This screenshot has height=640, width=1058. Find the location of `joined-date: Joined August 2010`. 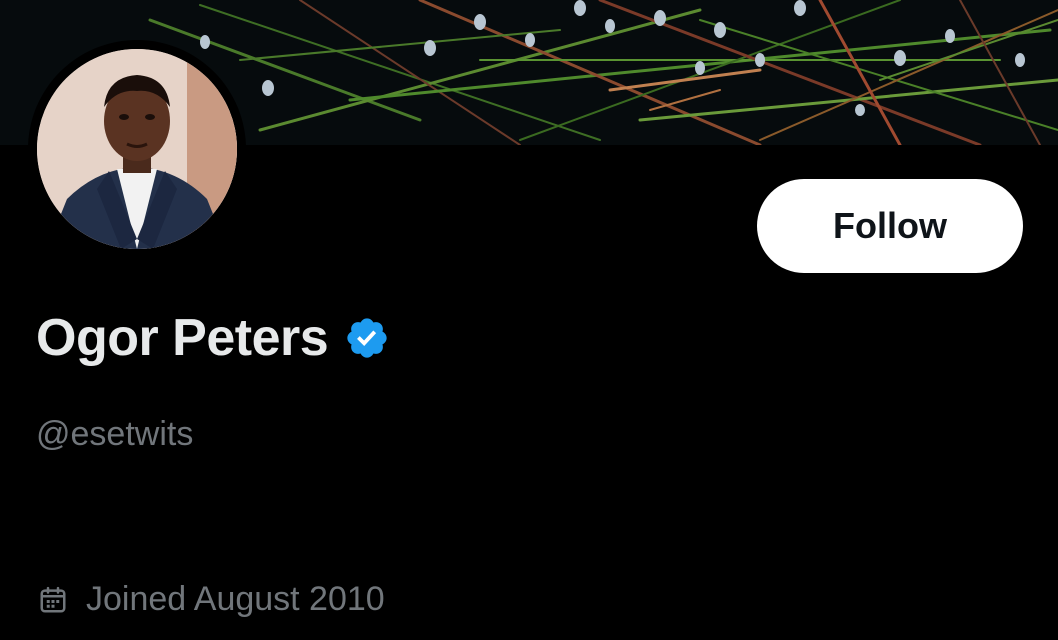

joined-date: Joined August 2010 is located at coordinates (235, 599).